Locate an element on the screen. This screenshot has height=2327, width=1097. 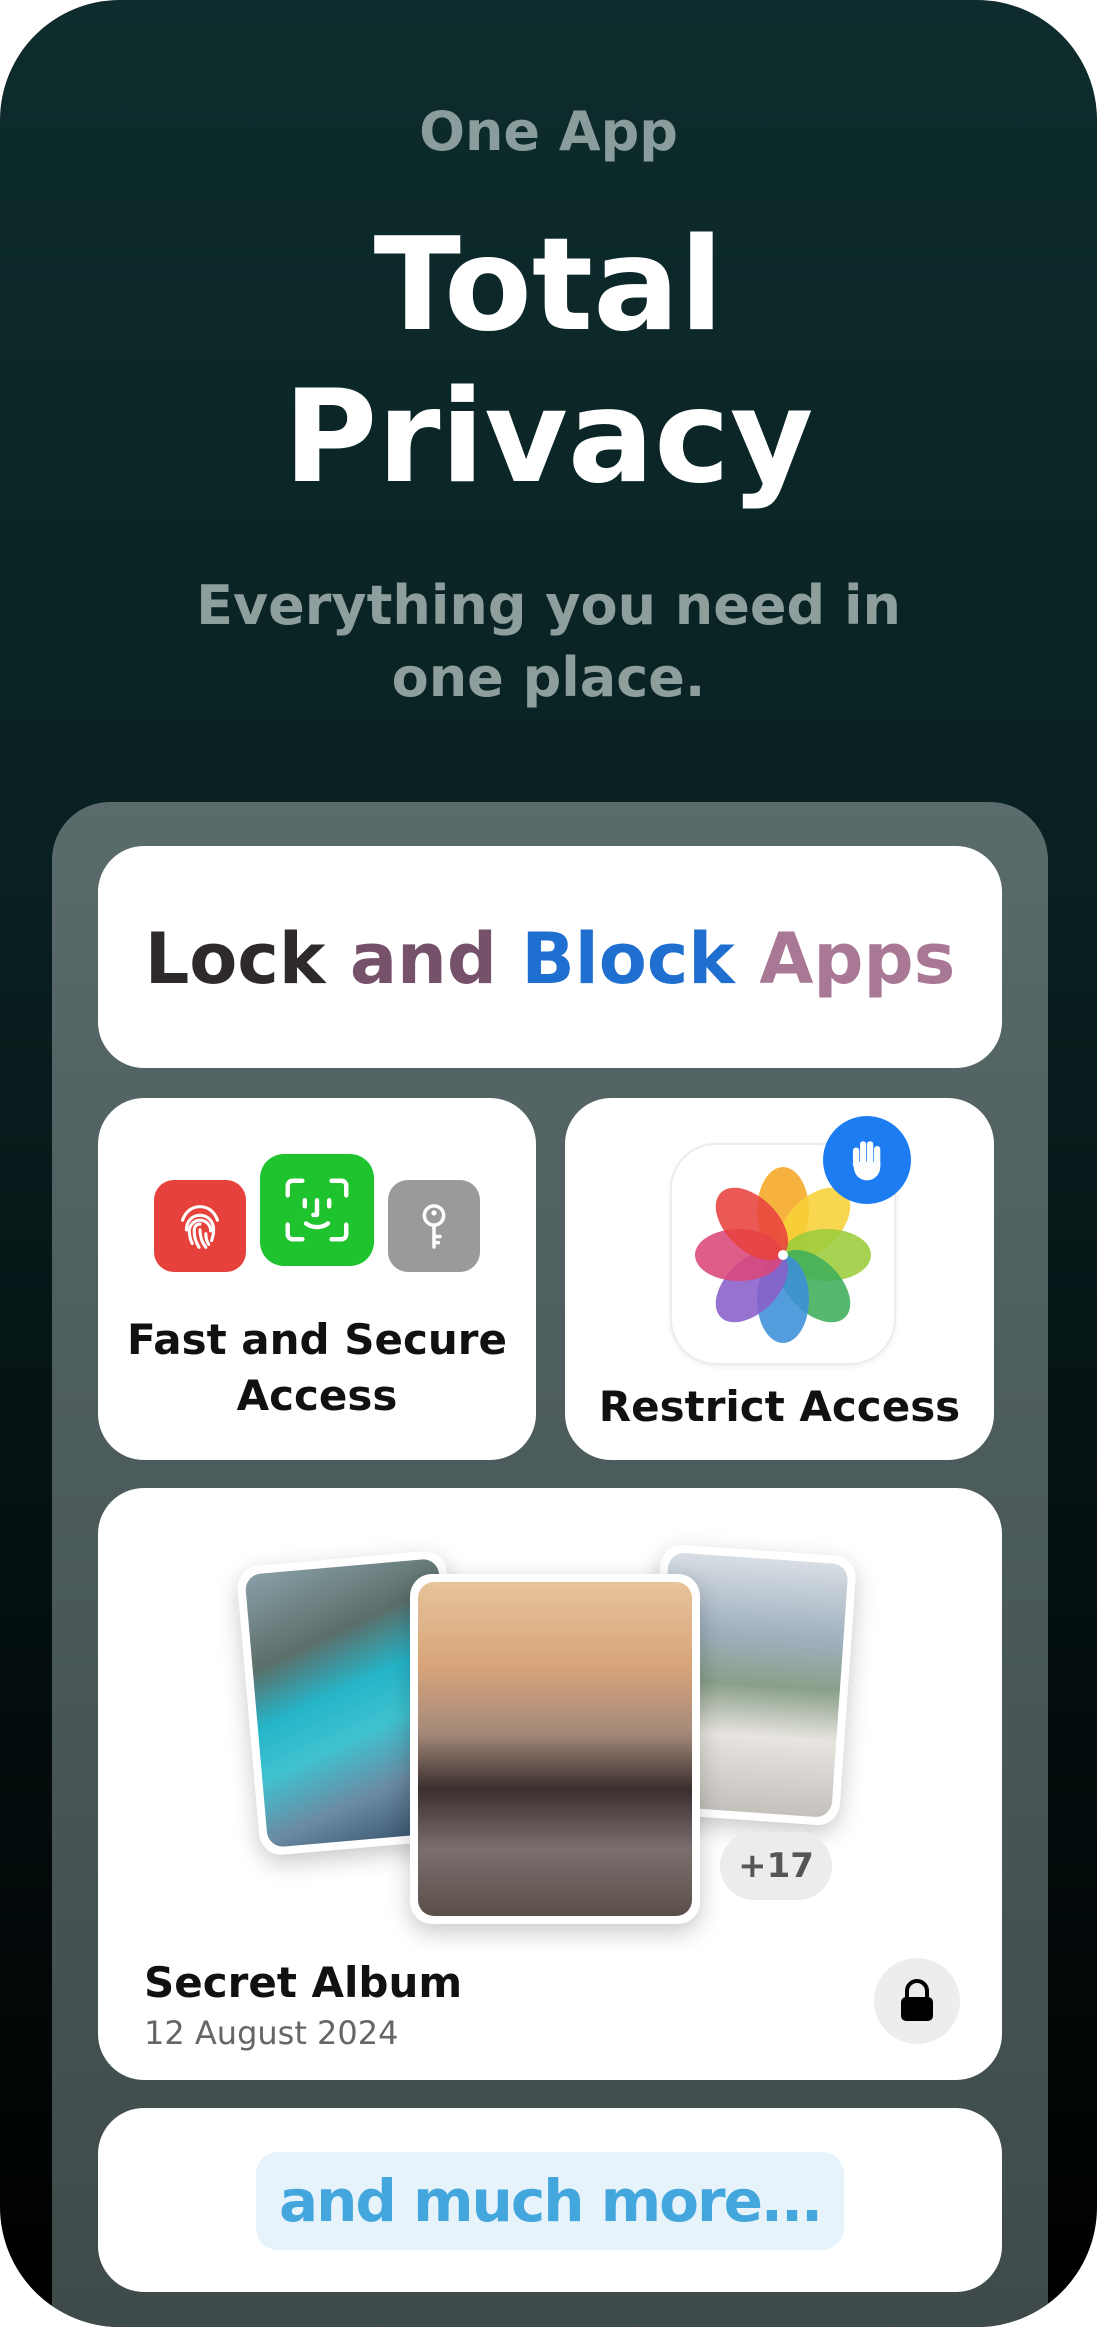
album-photo-girl is located at coordinates (555, 1749).